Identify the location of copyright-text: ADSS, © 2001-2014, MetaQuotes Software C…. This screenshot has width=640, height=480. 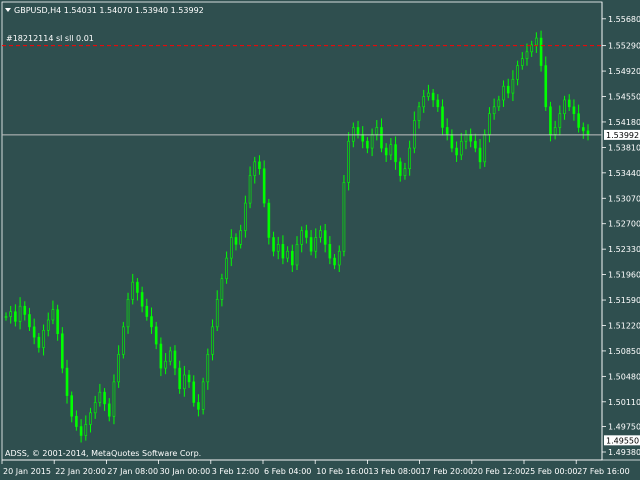
(103, 453).